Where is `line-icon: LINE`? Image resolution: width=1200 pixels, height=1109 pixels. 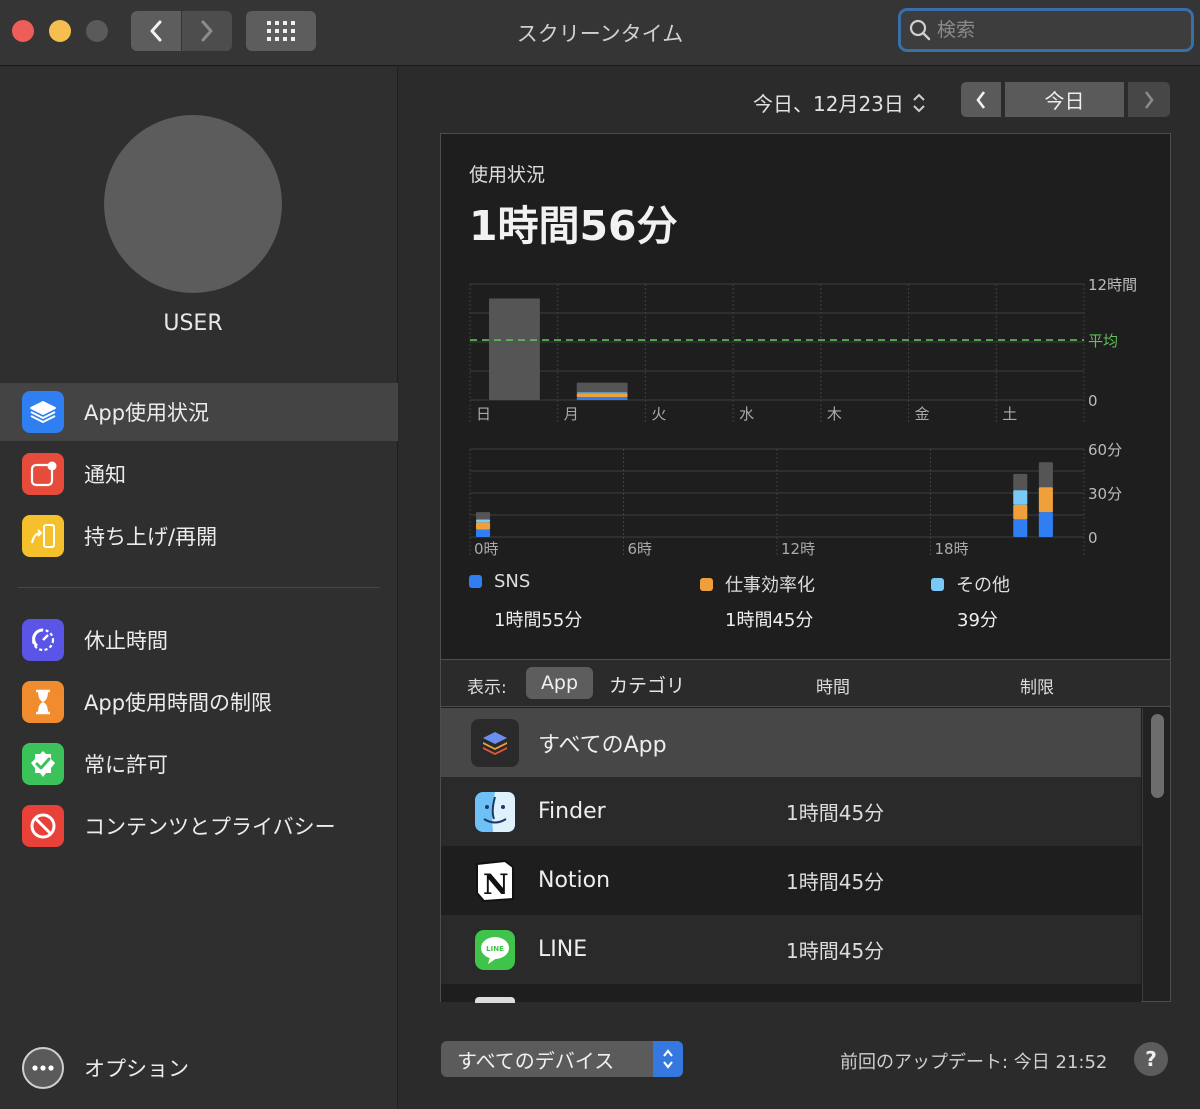
line-icon: LINE is located at coordinates (495, 950).